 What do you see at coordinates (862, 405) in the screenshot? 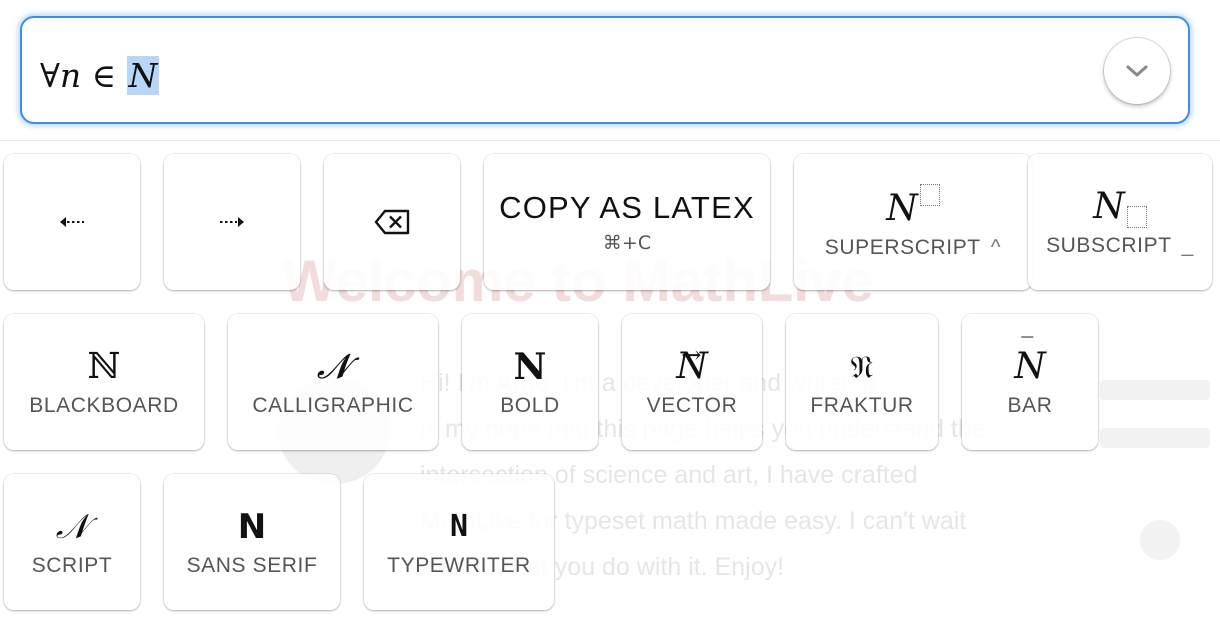
I see `fraktur-label: FRAKTUR` at bounding box center [862, 405].